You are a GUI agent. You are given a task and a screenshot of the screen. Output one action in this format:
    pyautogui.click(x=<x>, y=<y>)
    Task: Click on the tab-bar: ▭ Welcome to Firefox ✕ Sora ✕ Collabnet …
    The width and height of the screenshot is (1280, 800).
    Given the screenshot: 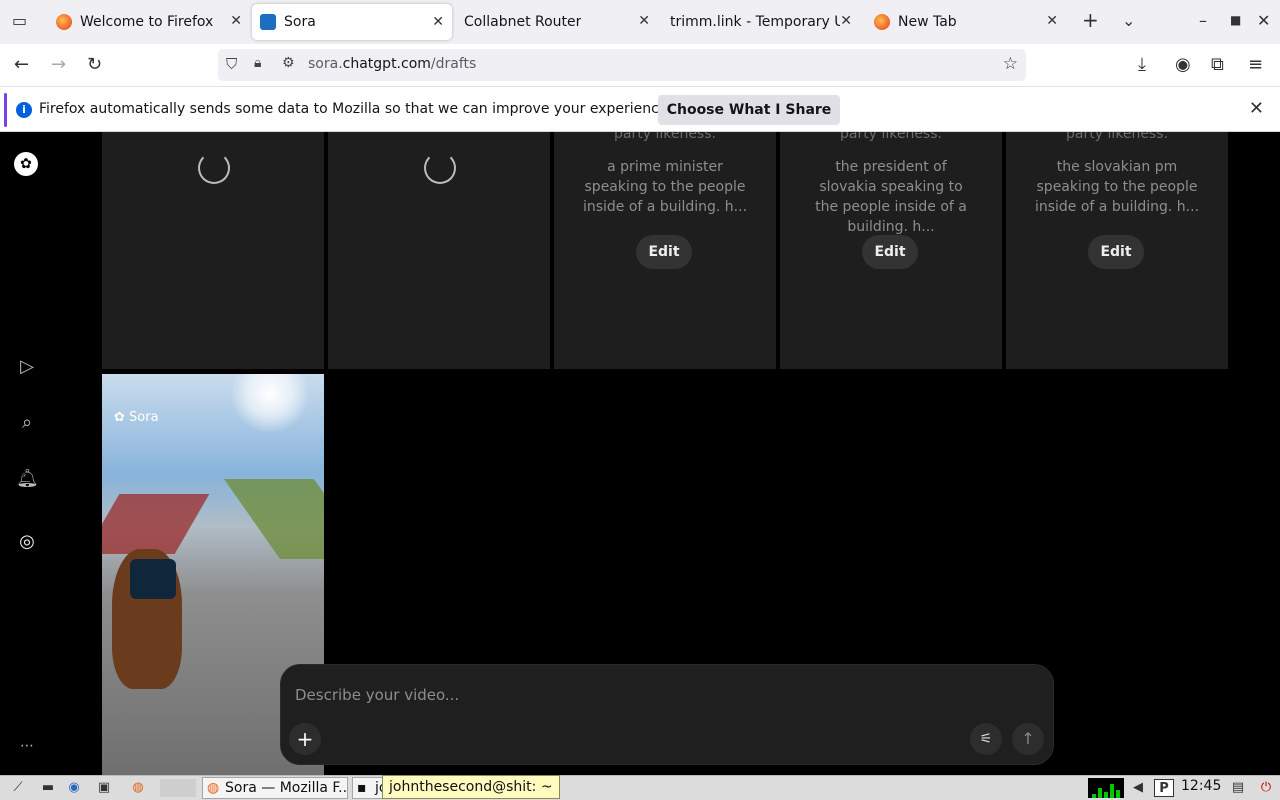 What is the action you would take?
    pyautogui.click(x=640, y=22)
    